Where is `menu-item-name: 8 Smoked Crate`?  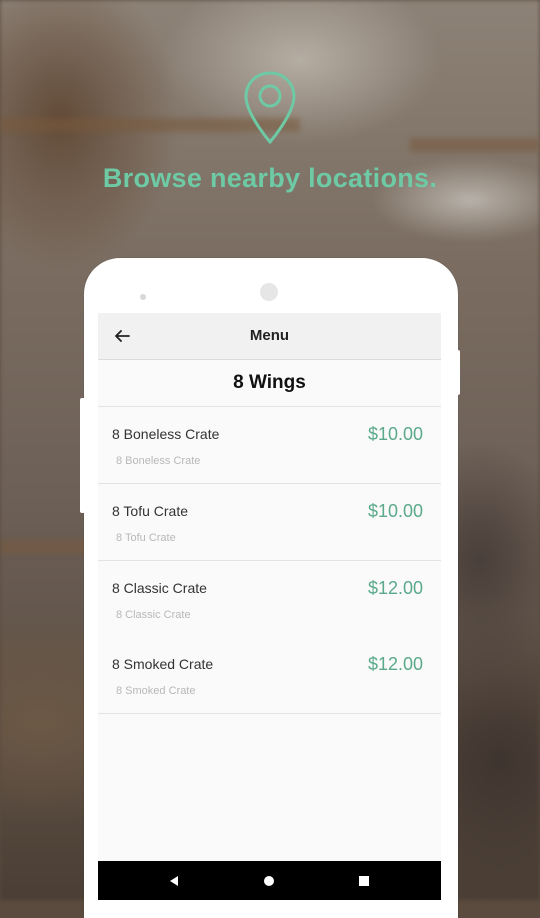 menu-item-name: 8 Smoked Crate is located at coordinates (163, 664).